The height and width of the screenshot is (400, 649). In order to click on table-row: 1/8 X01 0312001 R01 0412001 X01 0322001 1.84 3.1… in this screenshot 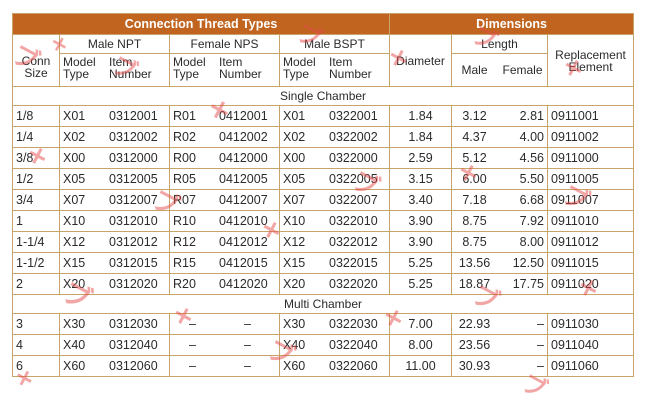, I will do `click(323, 116)`.